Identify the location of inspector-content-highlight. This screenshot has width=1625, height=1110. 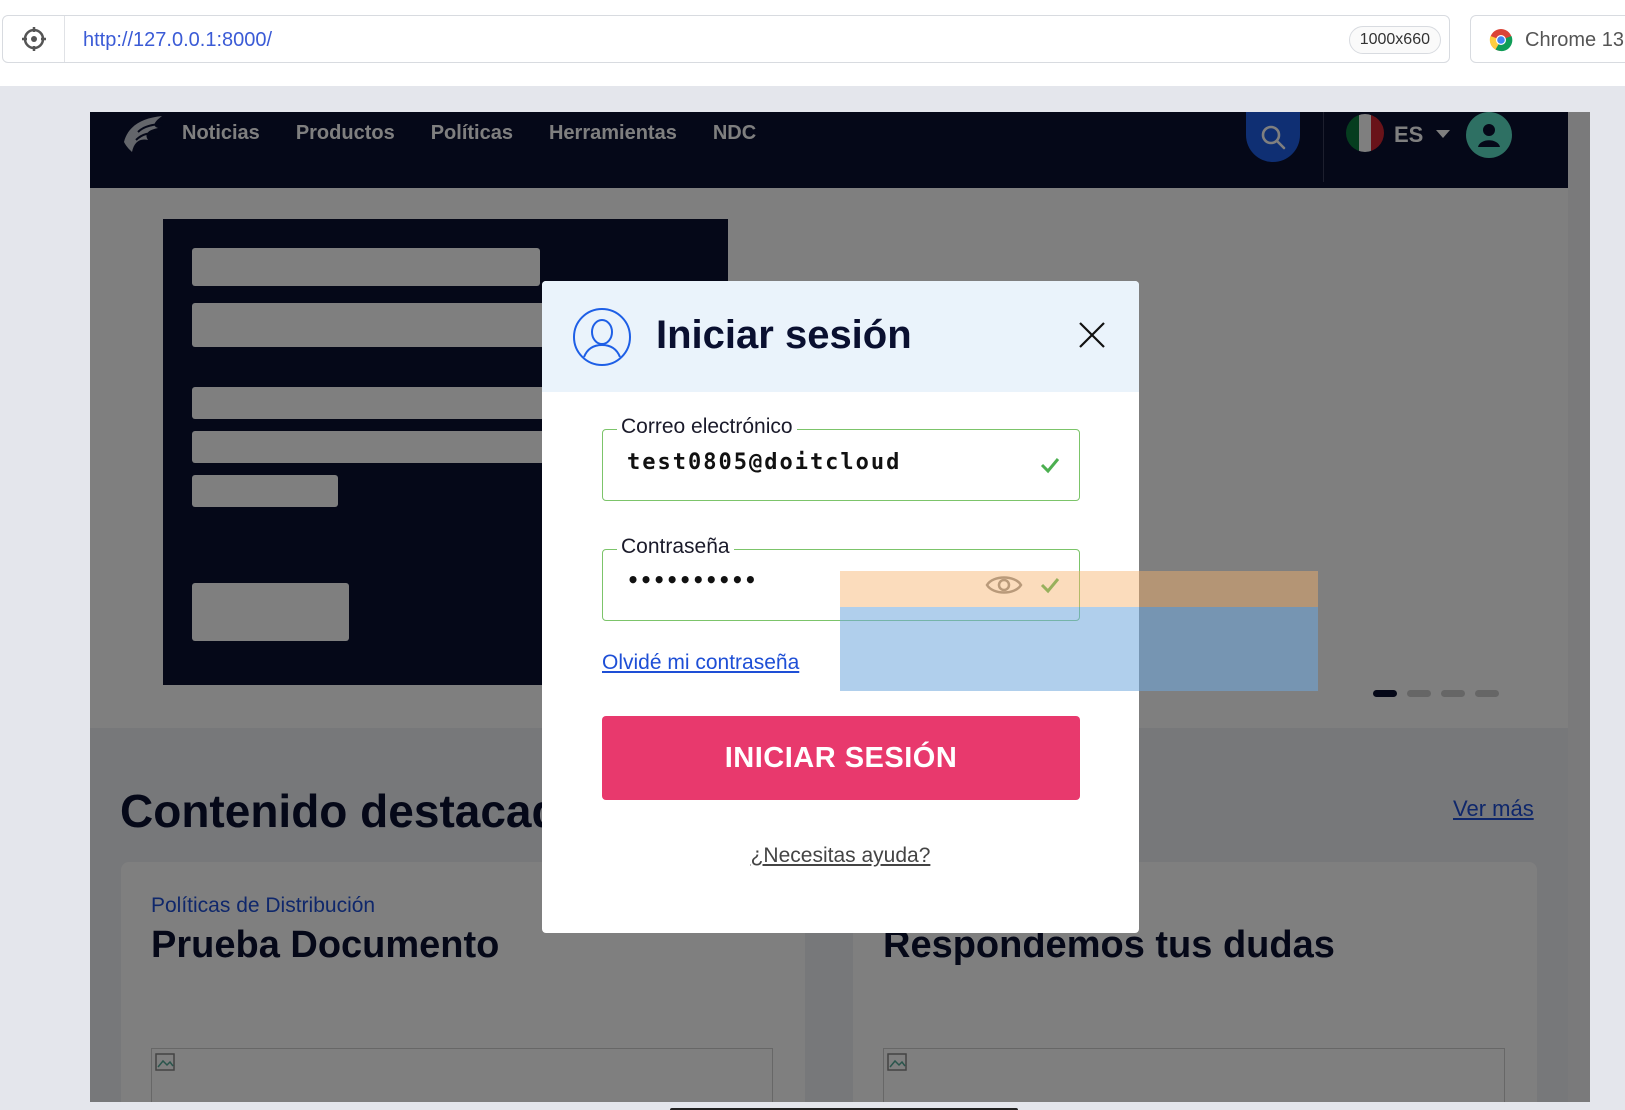
(1079, 649).